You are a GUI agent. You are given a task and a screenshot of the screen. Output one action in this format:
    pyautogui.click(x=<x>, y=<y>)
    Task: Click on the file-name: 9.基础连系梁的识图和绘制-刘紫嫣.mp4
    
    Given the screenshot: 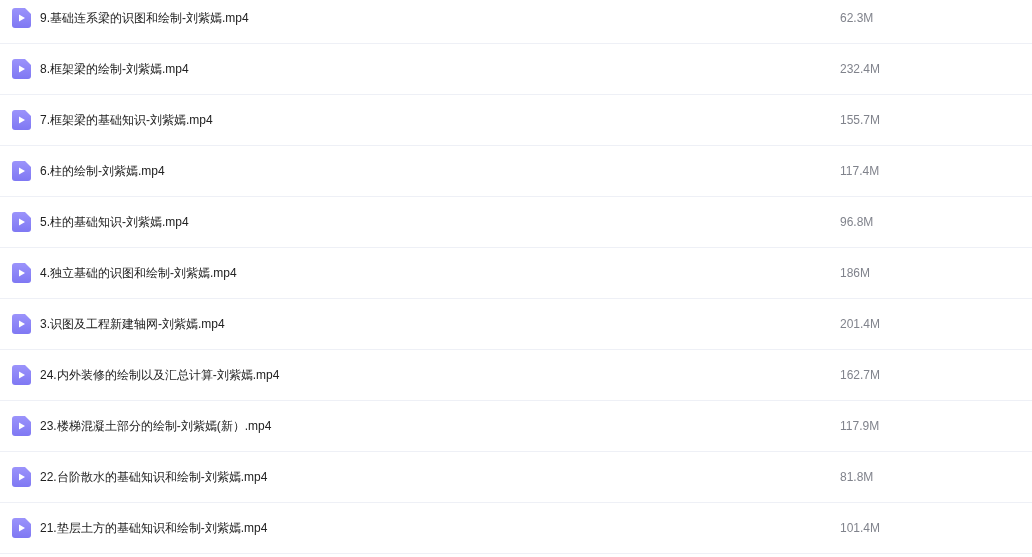 What is the action you would take?
    pyautogui.click(x=440, y=18)
    